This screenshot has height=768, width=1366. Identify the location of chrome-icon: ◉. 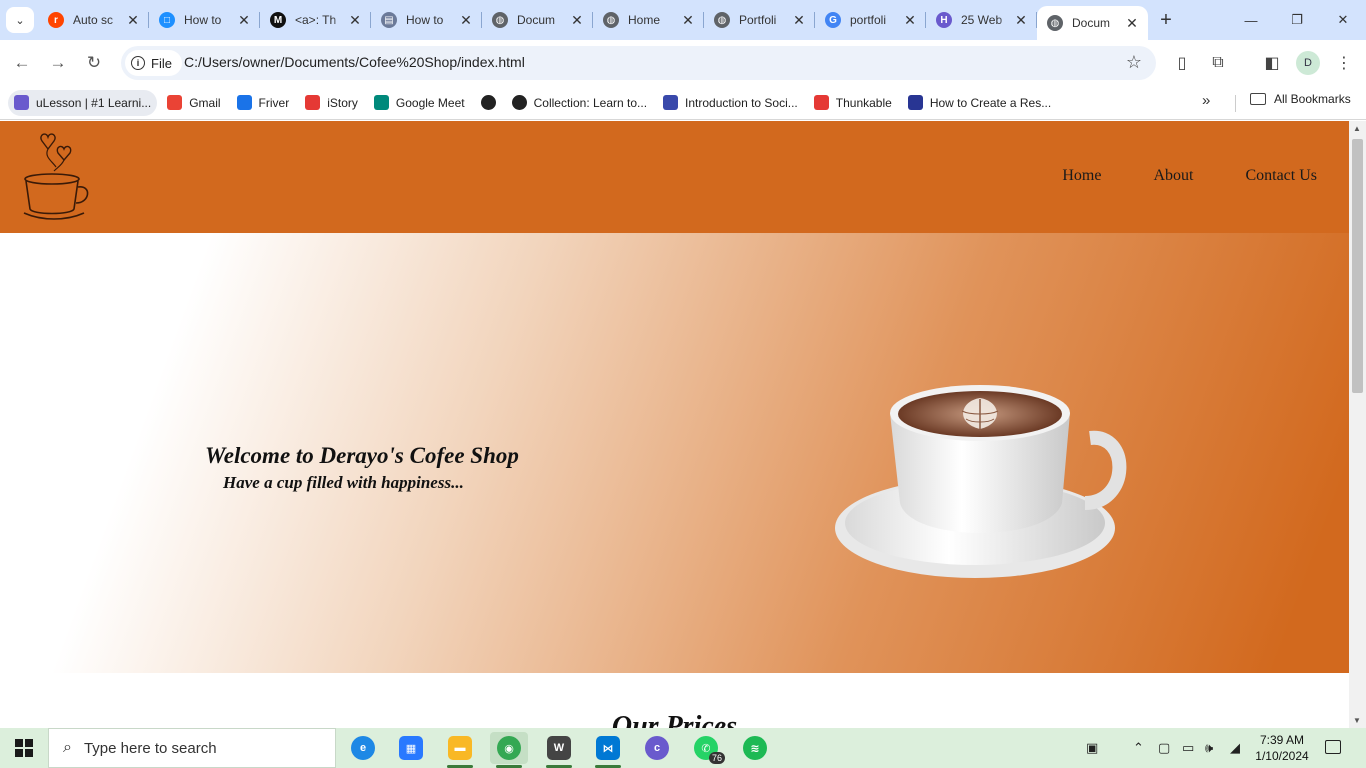
(509, 748).